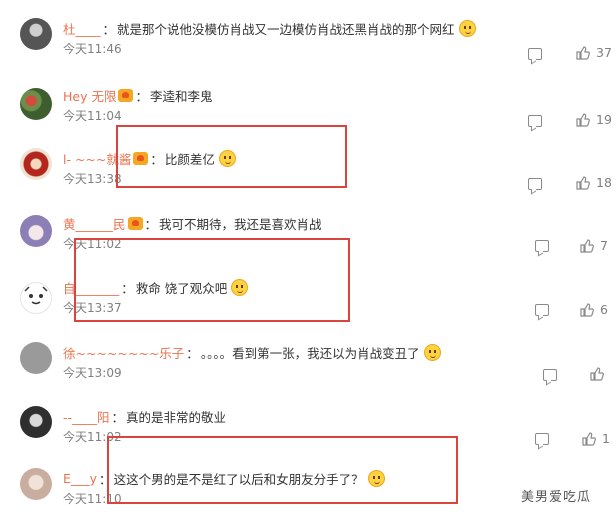 Image resolution: width=616 pixels, height=532 pixels. Describe the element at coordinates (97, 158) in the screenshot. I see `username: l- ~~~就酱` at that location.